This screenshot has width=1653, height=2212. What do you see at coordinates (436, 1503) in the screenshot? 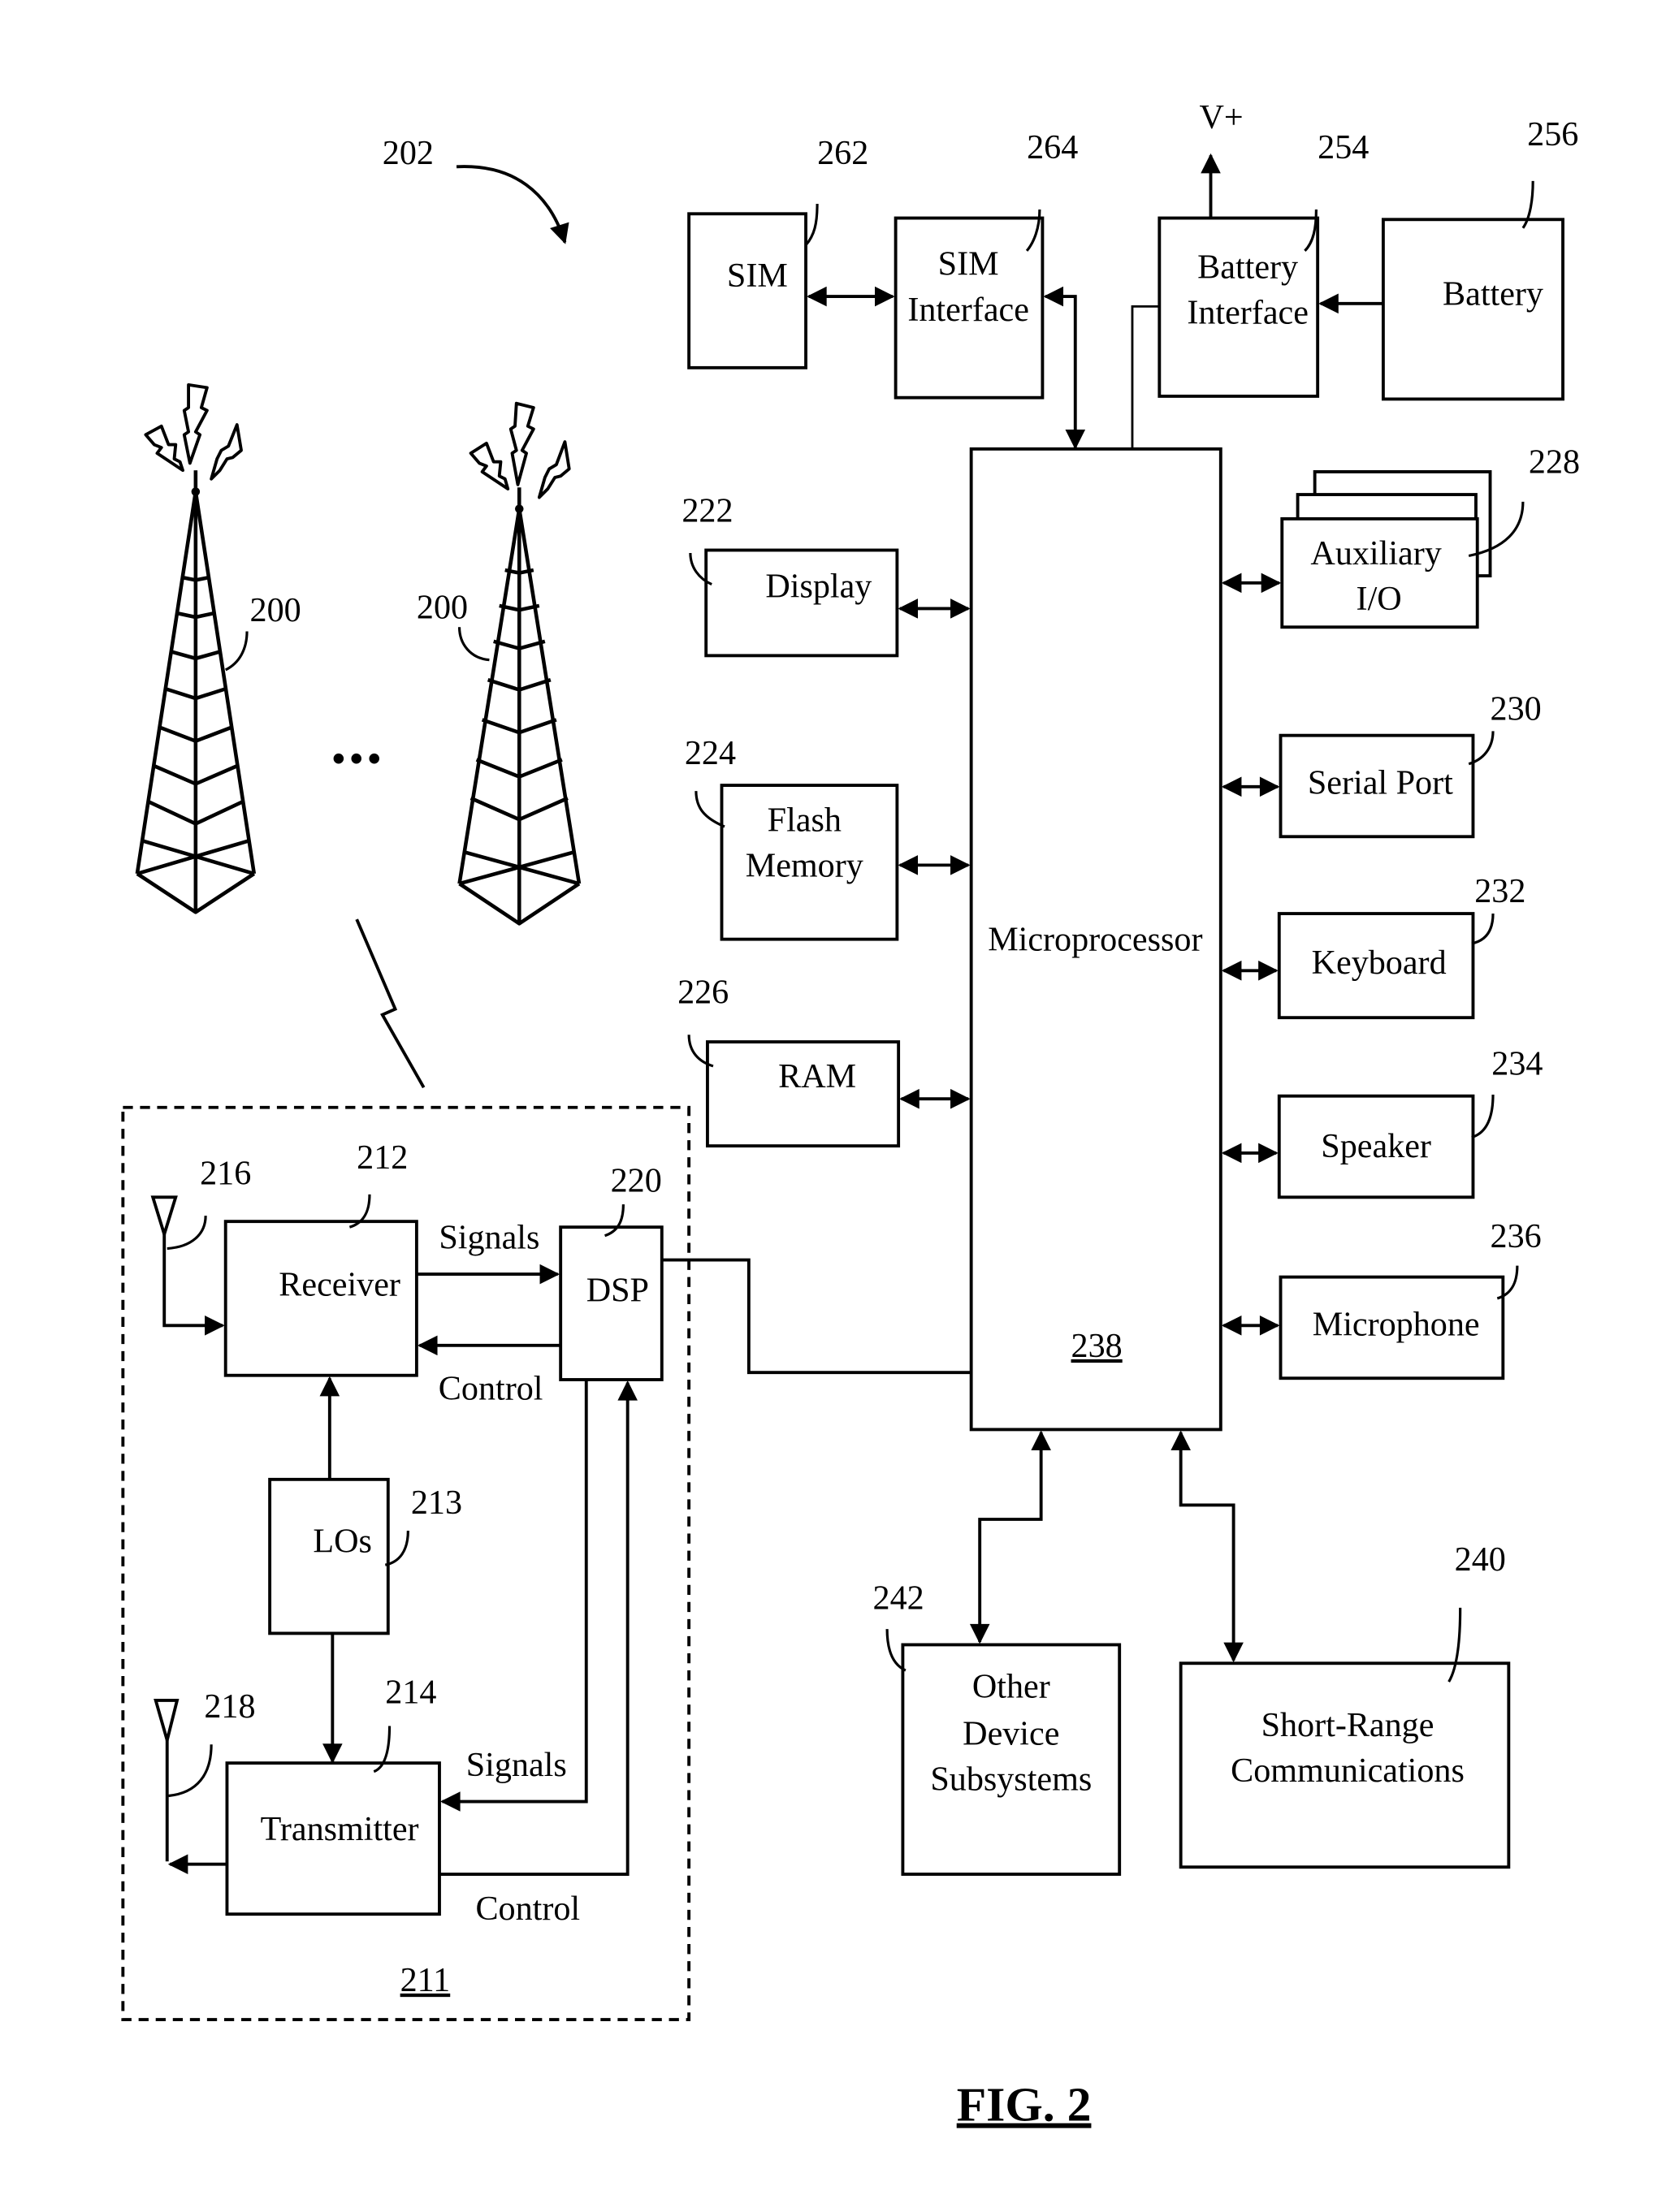
I see `los-ref: 213` at bounding box center [436, 1503].